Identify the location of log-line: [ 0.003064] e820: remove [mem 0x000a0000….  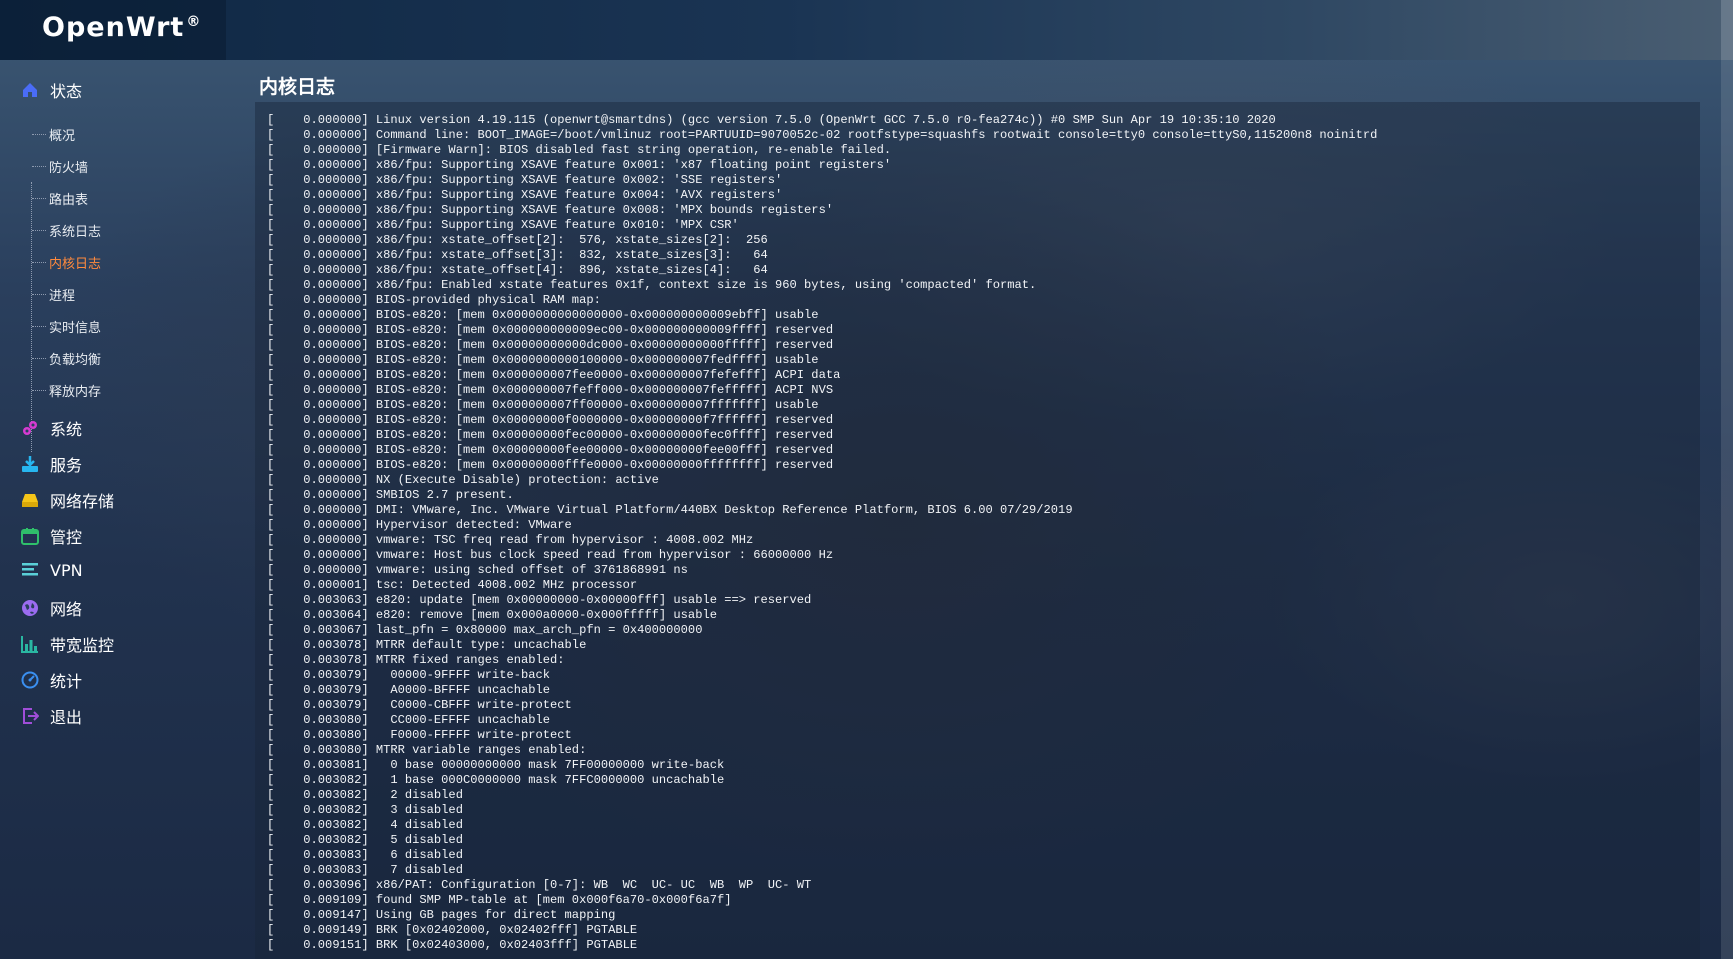
(492, 615).